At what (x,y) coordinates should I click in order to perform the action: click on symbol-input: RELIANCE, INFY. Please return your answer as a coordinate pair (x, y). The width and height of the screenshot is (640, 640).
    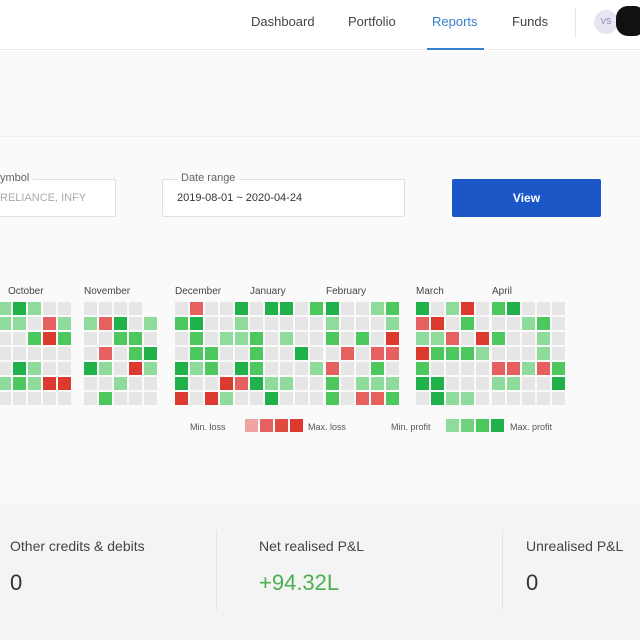
    Looking at the image, I should click on (43, 198).